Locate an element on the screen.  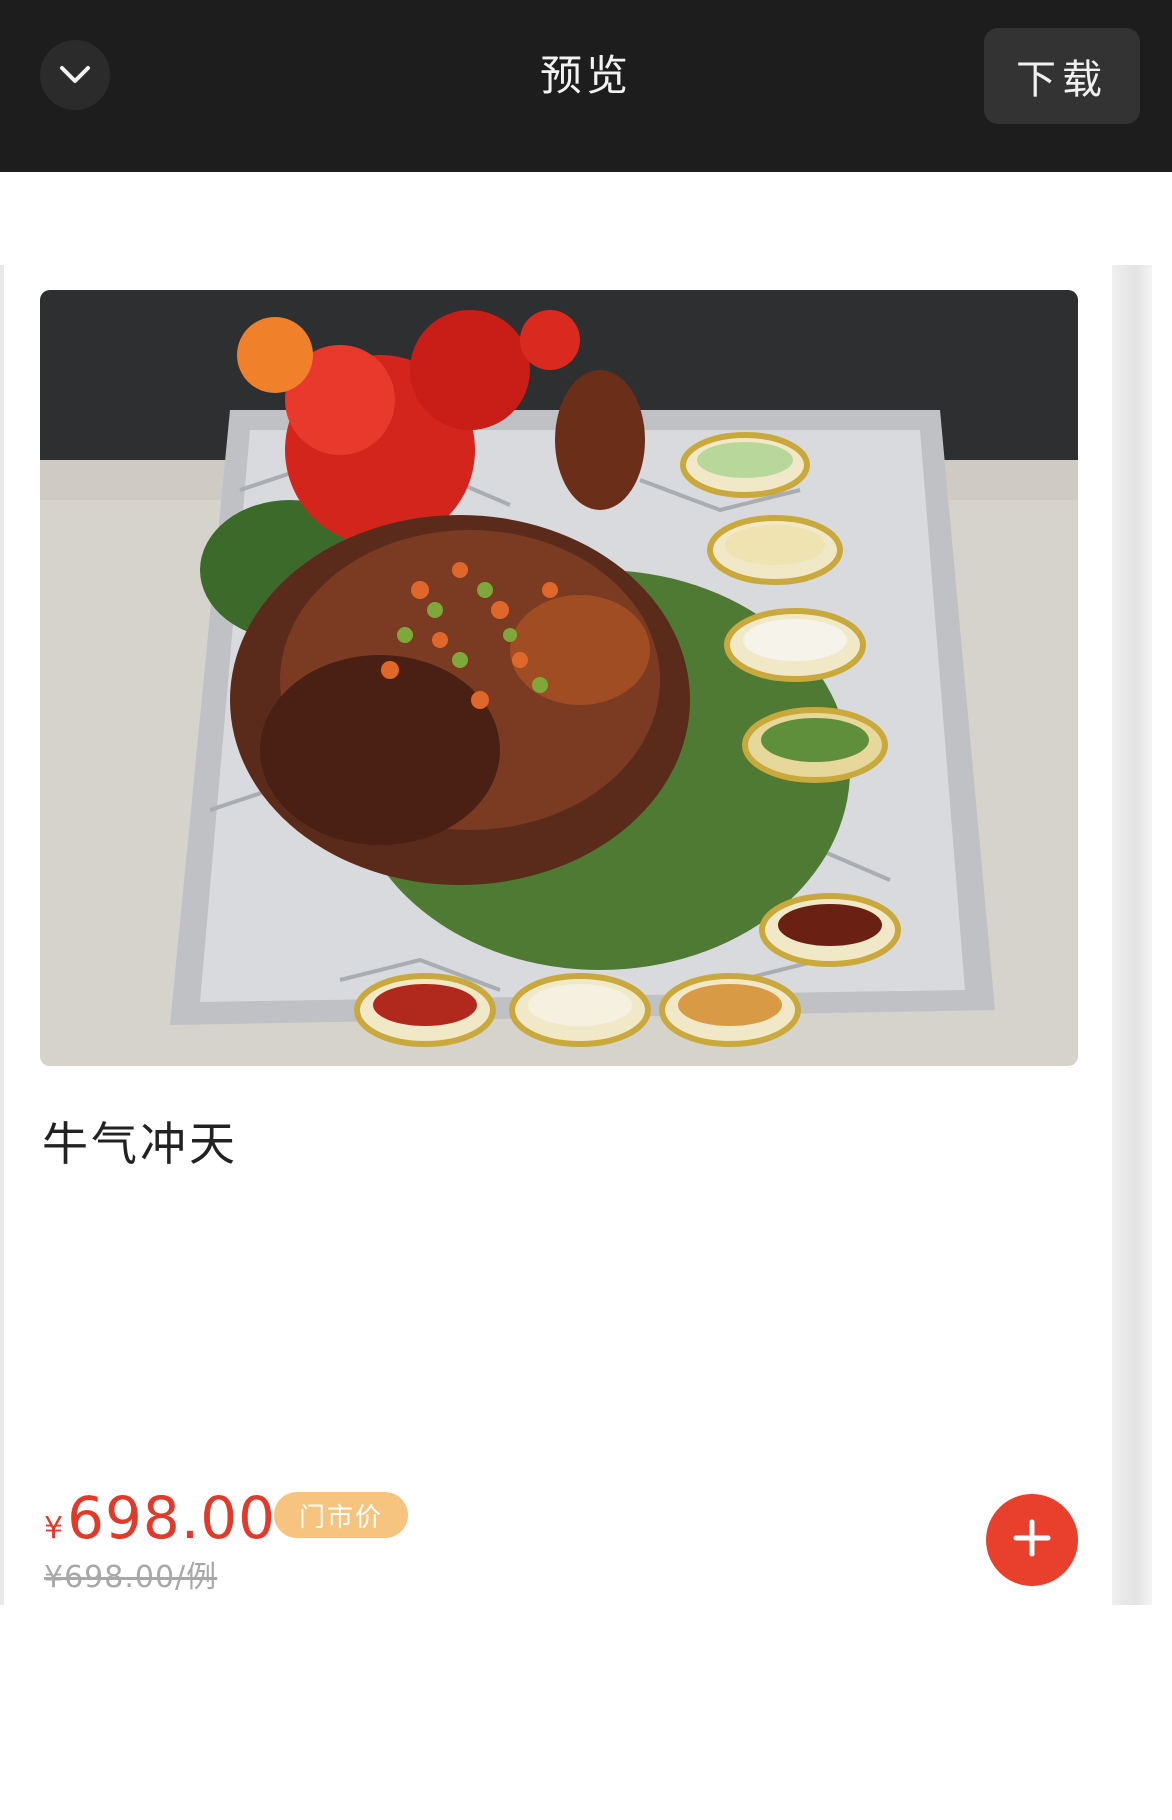
top-bar: 预览 下载 is located at coordinates (586, 86).